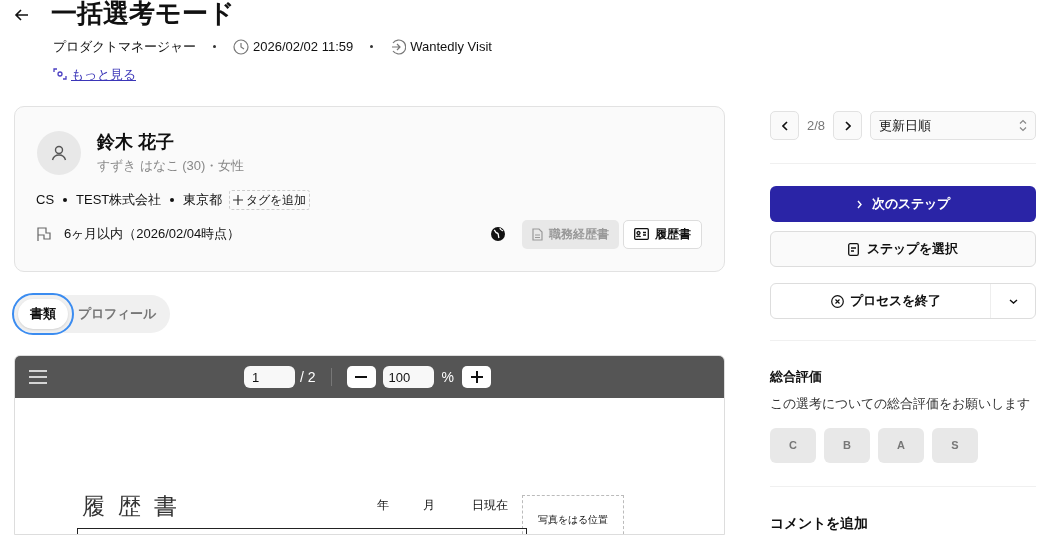  Describe the element at coordinates (847, 445) in the screenshot. I see `grade-button: B` at that location.